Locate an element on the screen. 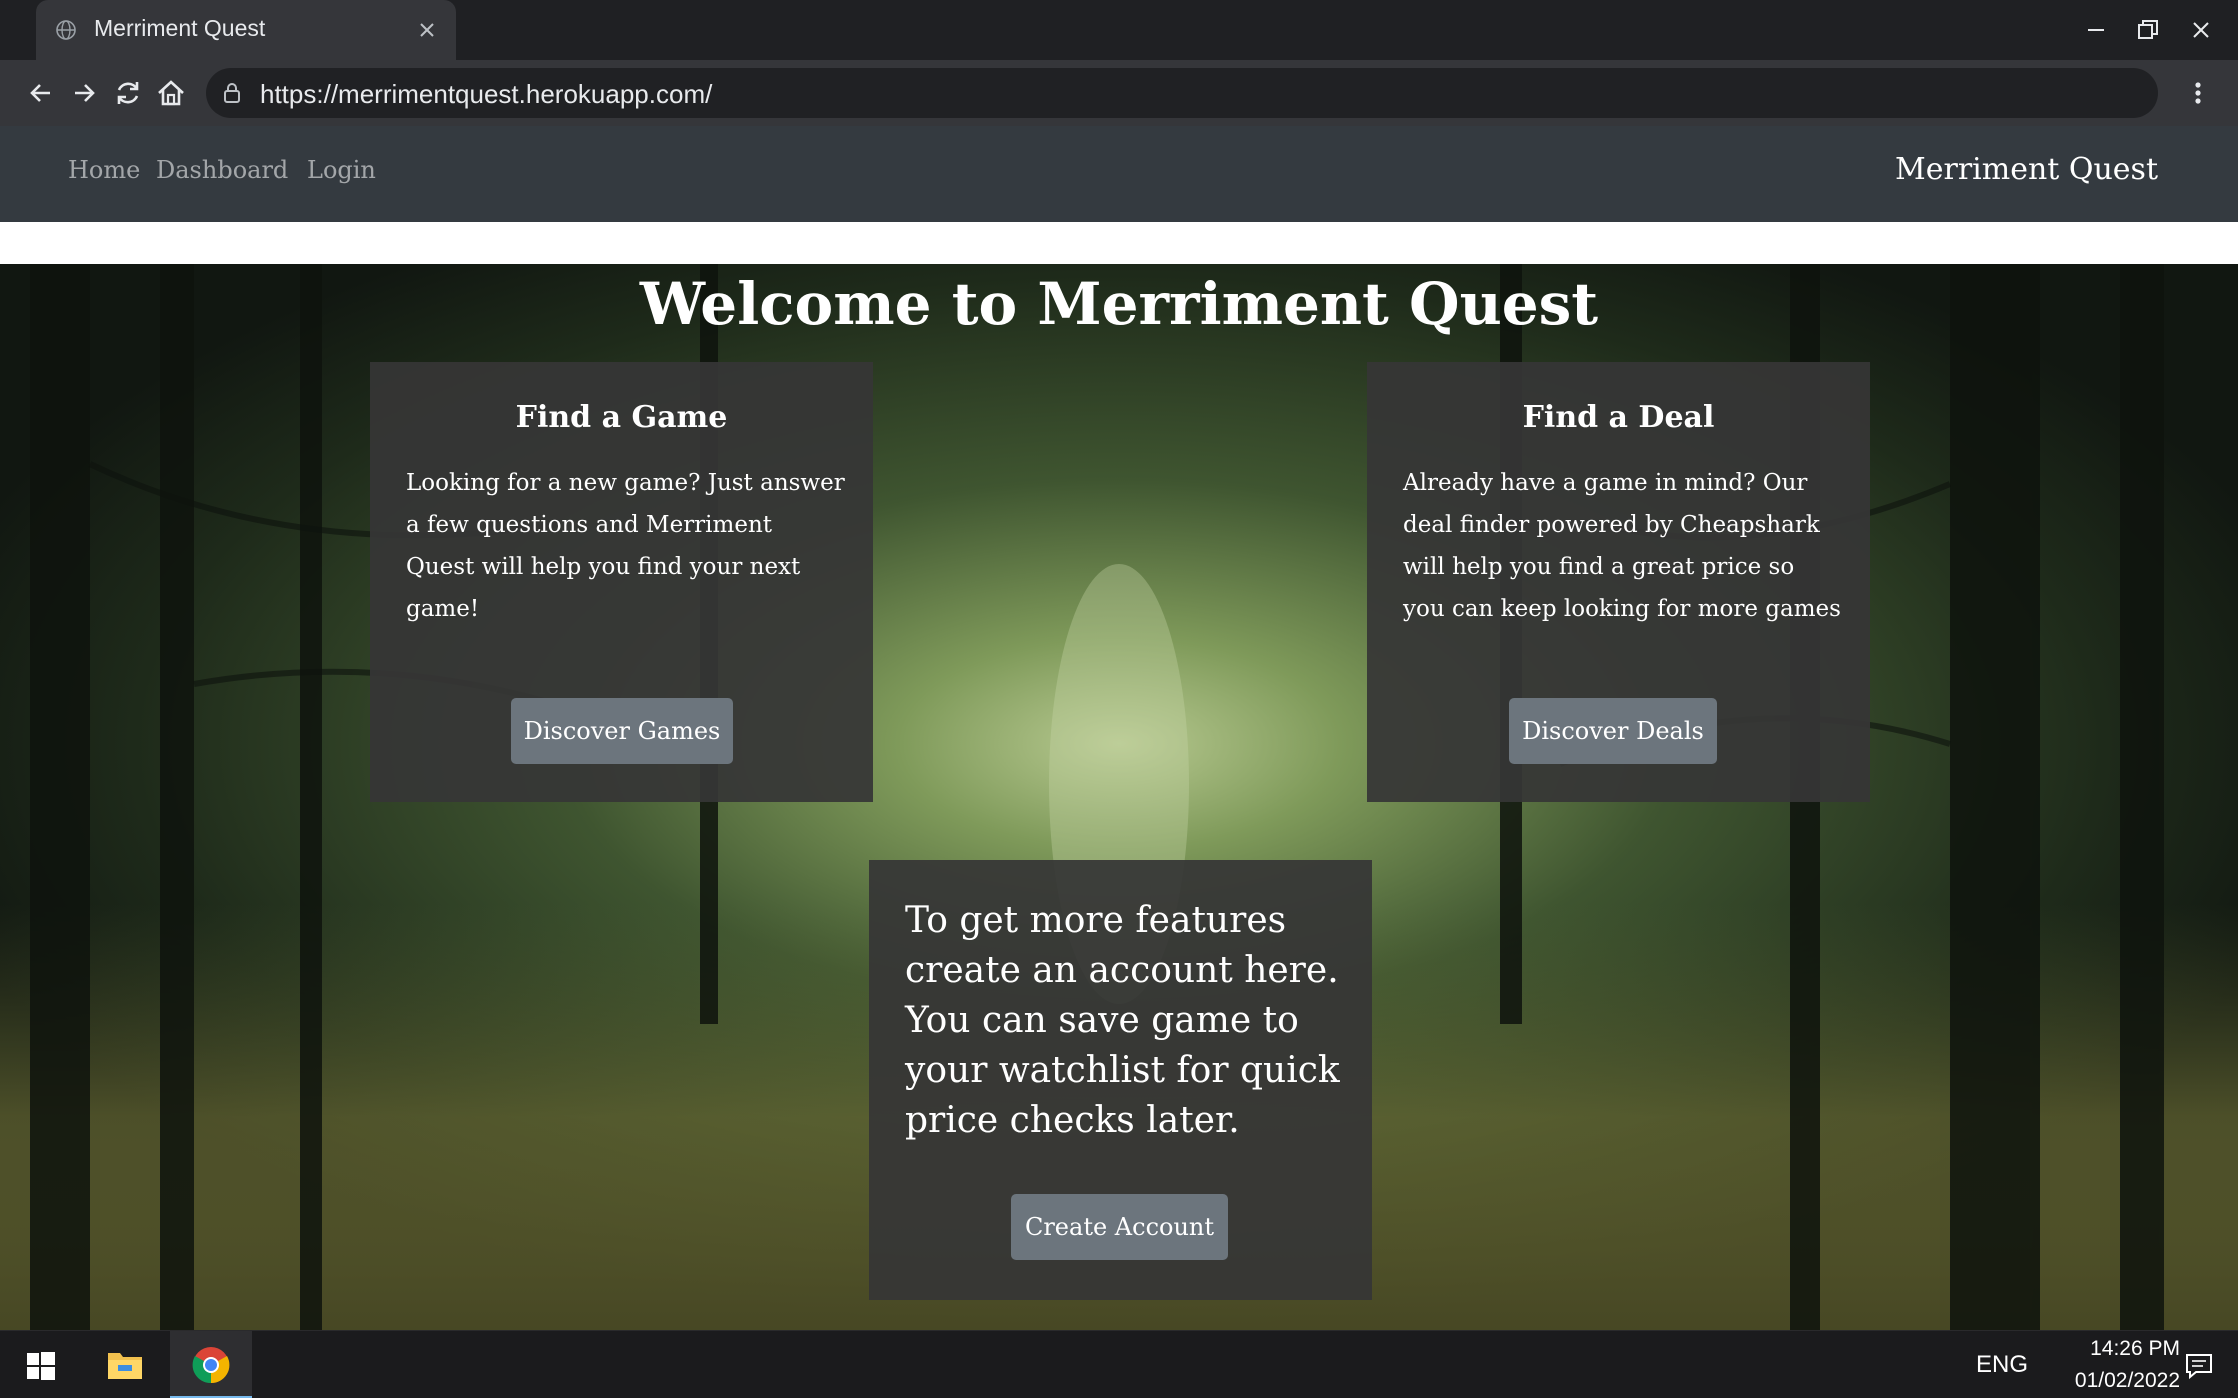 The width and height of the screenshot is (2238, 1398). browser-tab: Merriment Quest is located at coordinates (246, 30).